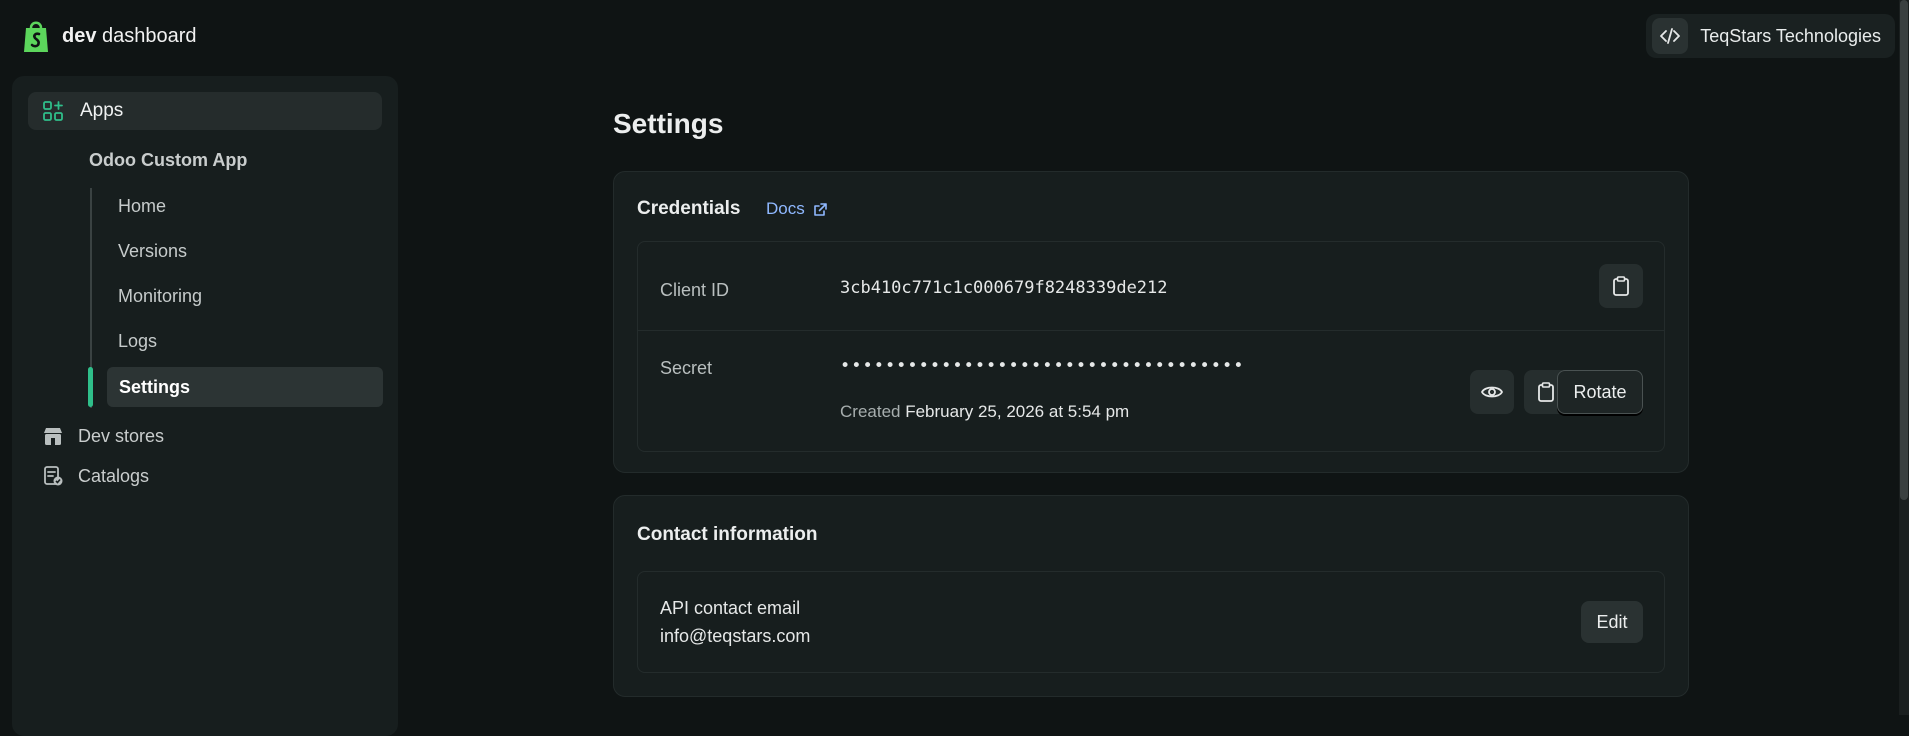 This screenshot has height=736, width=1909. What do you see at coordinates (1600, 392) in the screenshot?
I see `rotate-button: Rotate` at bounding box center [1600, 392].